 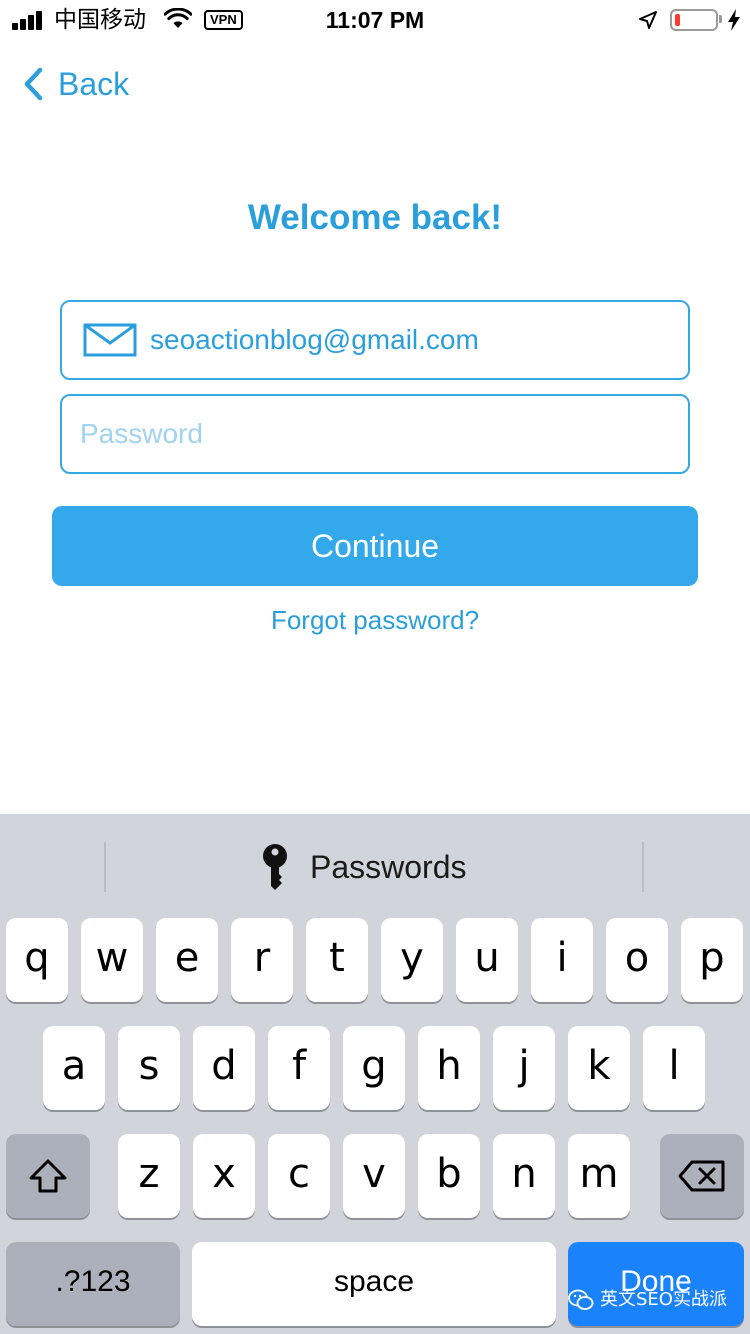 What do you see at coordinates (677, 20) in the screenshot?
I see `battery-level` at bounding box center [677, 20].